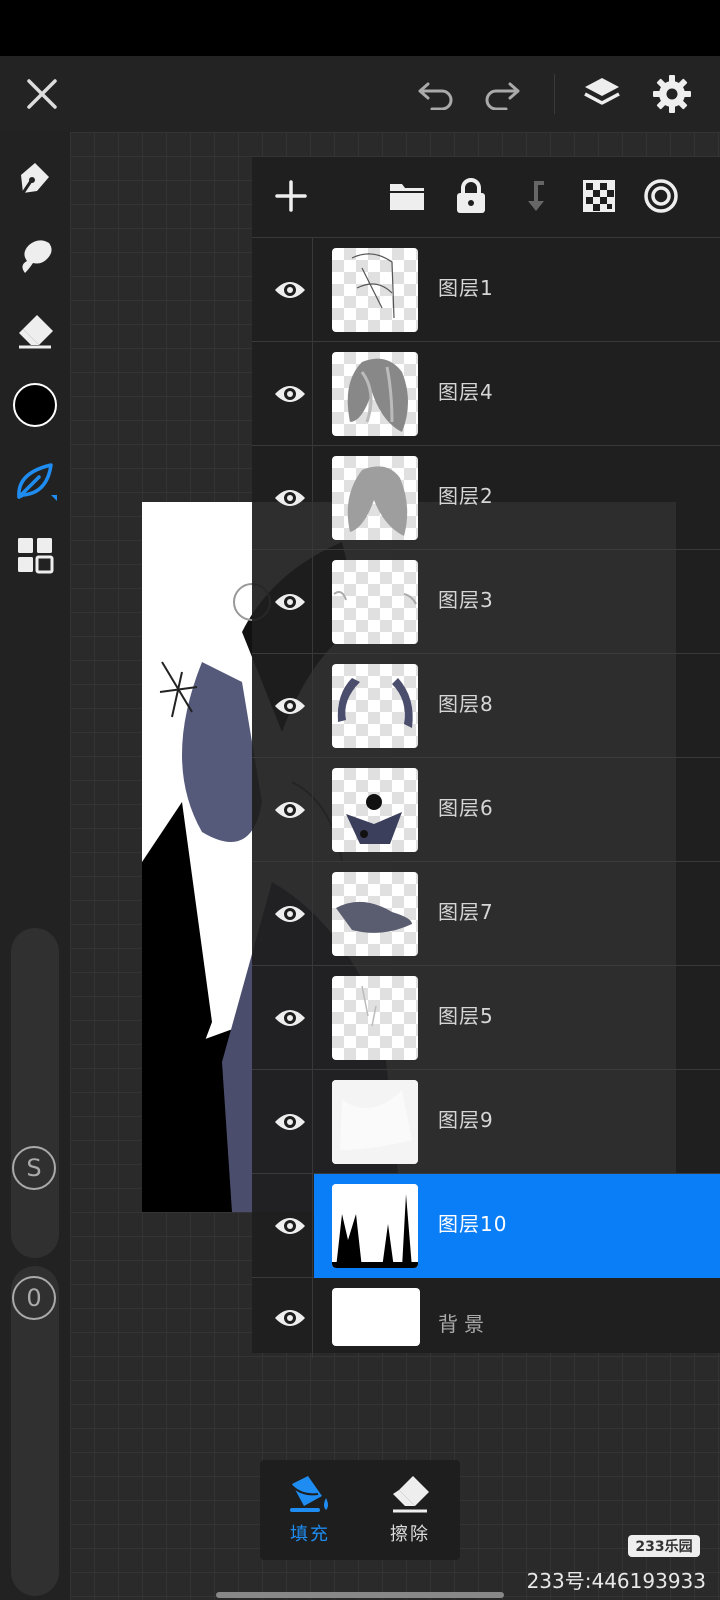 The image size is (720, 1600). I want to click on bottom-tool-options: 填充 擦除, so click(360, 1510).